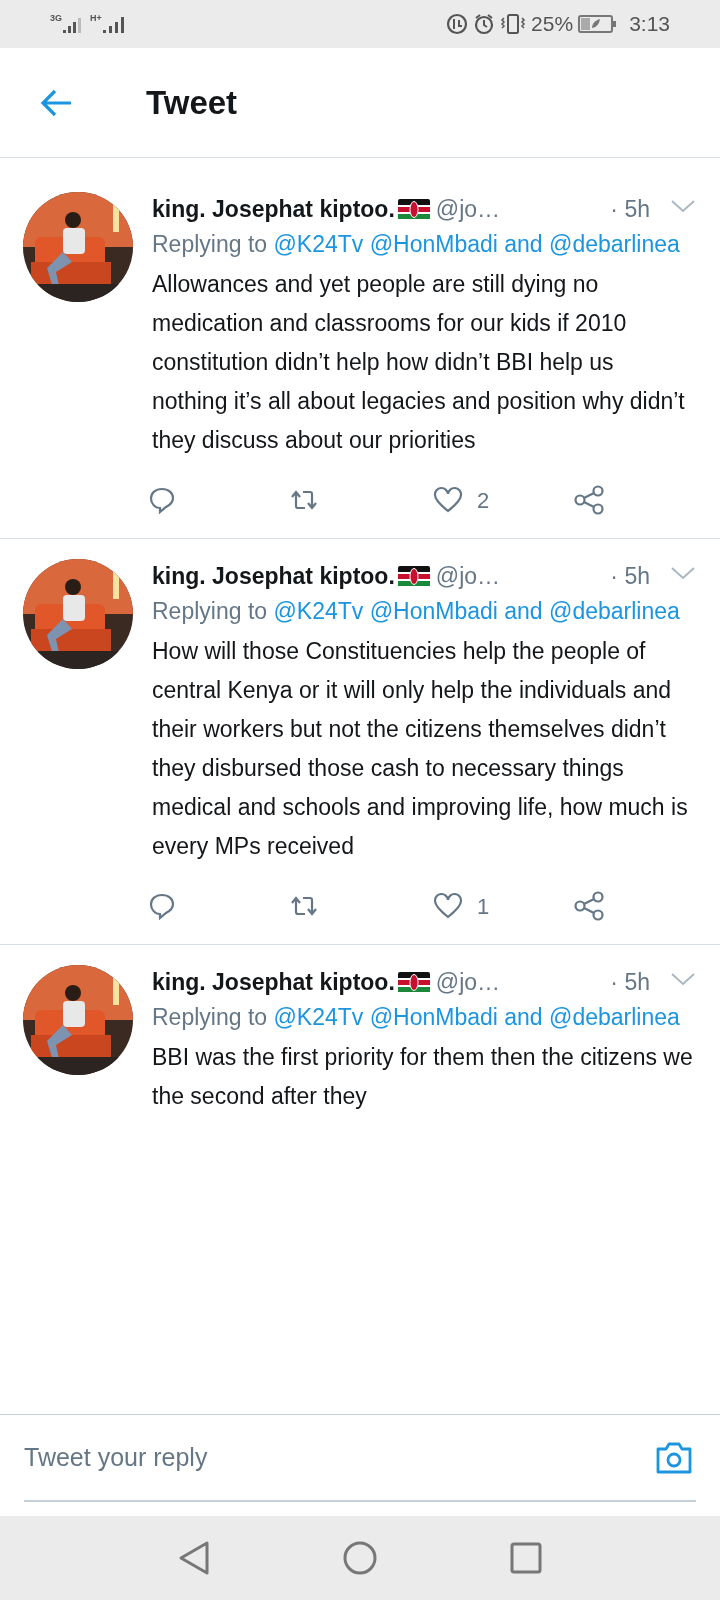 The width and height of the screenshot is (720, 1600). What do you see at coordinates (192, 102) in the screenshot?
I see `page-title: Tweet` at bounding box center [192, 102].